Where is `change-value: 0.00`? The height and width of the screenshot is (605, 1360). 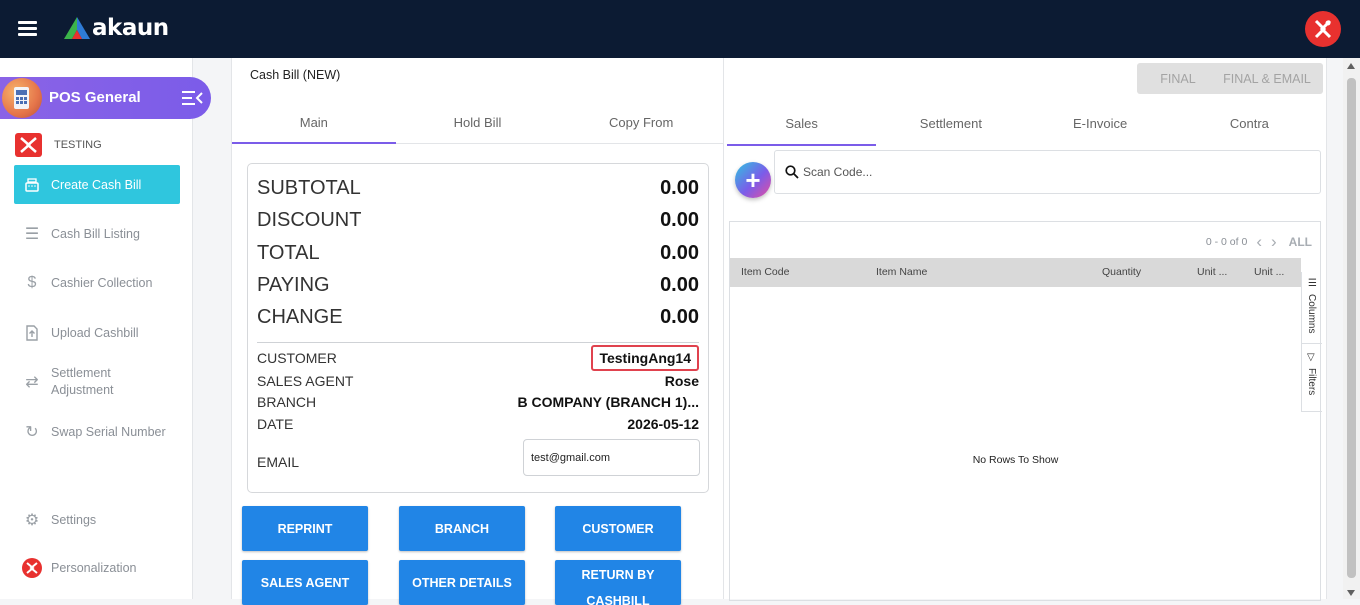 change-value: 0.00 is located at coordinates (679, 317).